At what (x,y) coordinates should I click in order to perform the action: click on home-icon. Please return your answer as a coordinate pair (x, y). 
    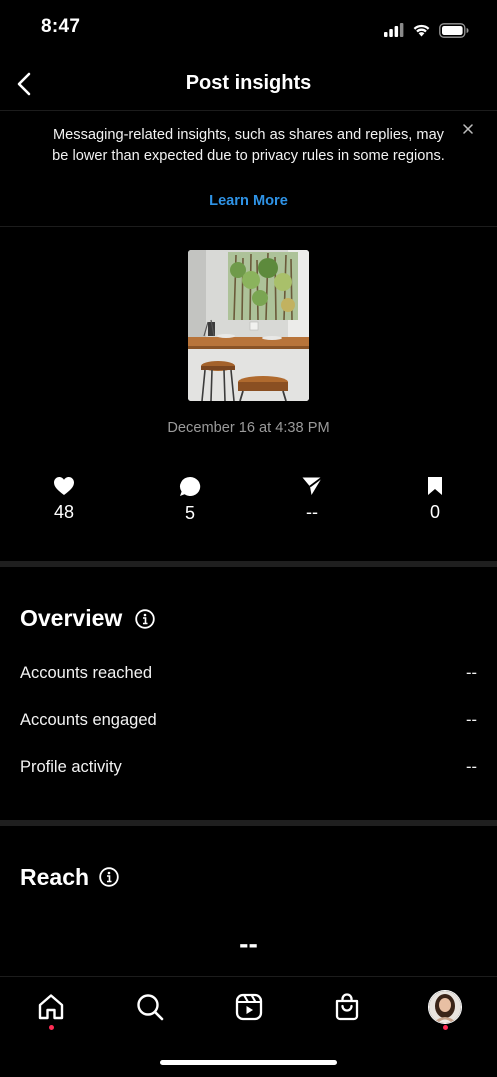
    Looking at the image, I should click on (51, 1007).